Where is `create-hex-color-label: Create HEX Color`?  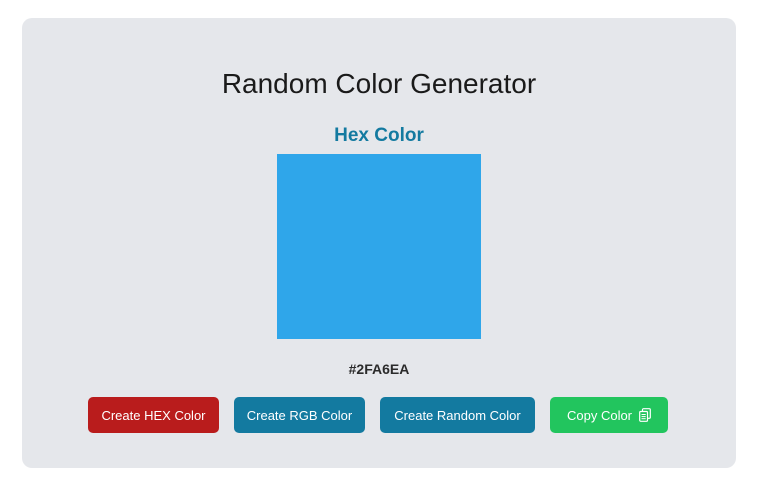
create-hex-color-label: Create HEX Color is located at coordinates (153, 415).